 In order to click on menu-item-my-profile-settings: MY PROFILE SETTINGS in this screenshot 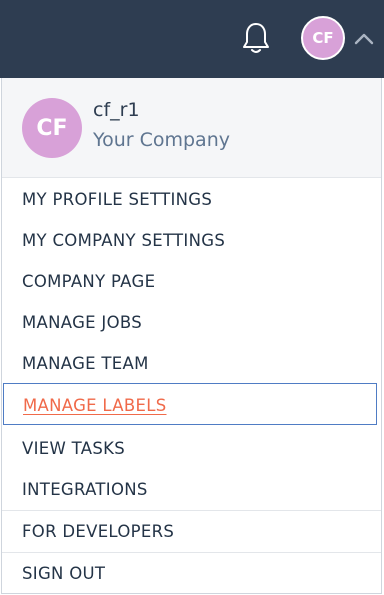, I will do `click(117, 199)`.